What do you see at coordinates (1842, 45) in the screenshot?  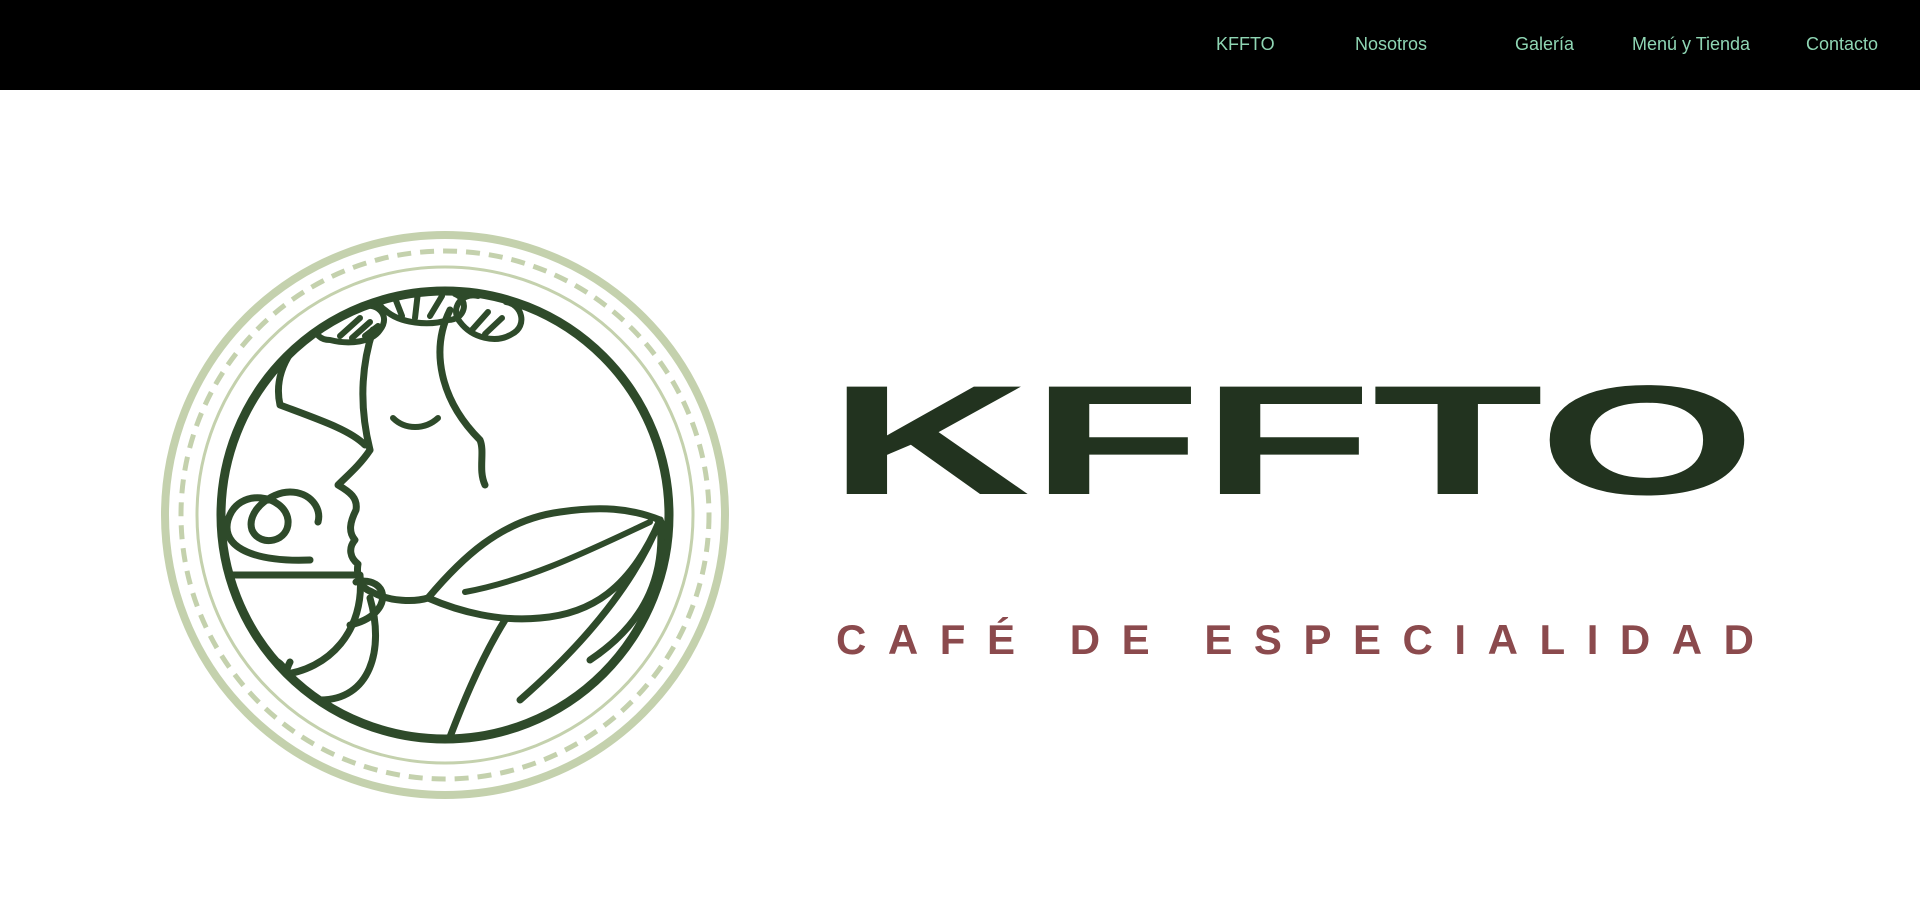 I see `nav-link-contacto: Contacto` at bounding box center [1842, 45].